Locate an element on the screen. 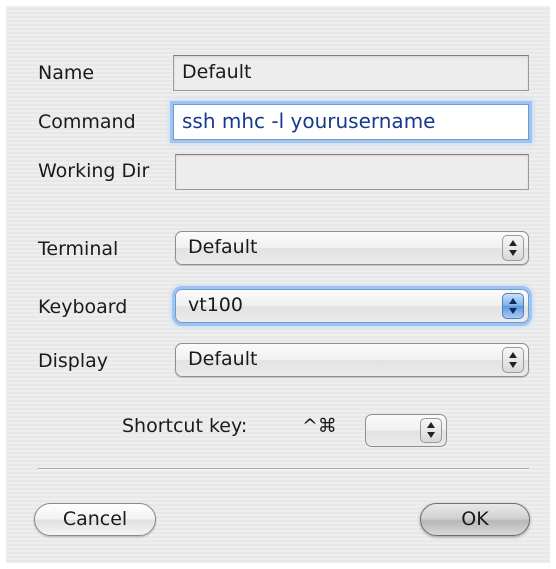 The image size is (556, 569). command-label: Command is located at coordinates (87, 122).